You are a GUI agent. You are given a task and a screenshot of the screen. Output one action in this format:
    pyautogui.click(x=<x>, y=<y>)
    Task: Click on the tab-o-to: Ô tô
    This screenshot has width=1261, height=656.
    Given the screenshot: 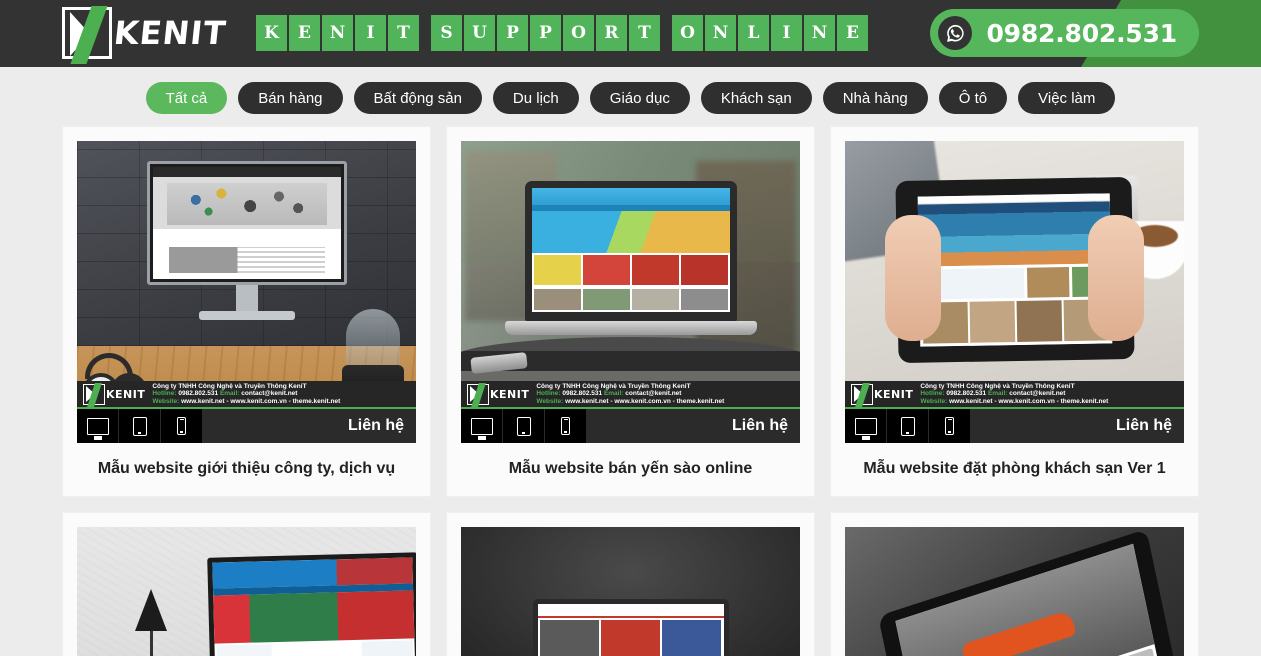 What is the action you would take?
    pyautogui.click(x=973, y=98)
    